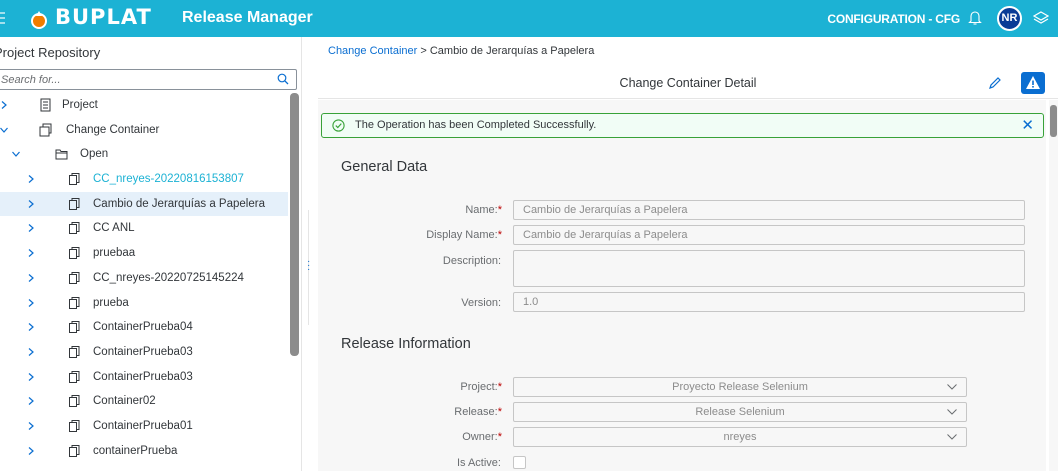  Describe the element at coordinates (144, 105) in the screenshot. I see `tree-item: Project` at that location.